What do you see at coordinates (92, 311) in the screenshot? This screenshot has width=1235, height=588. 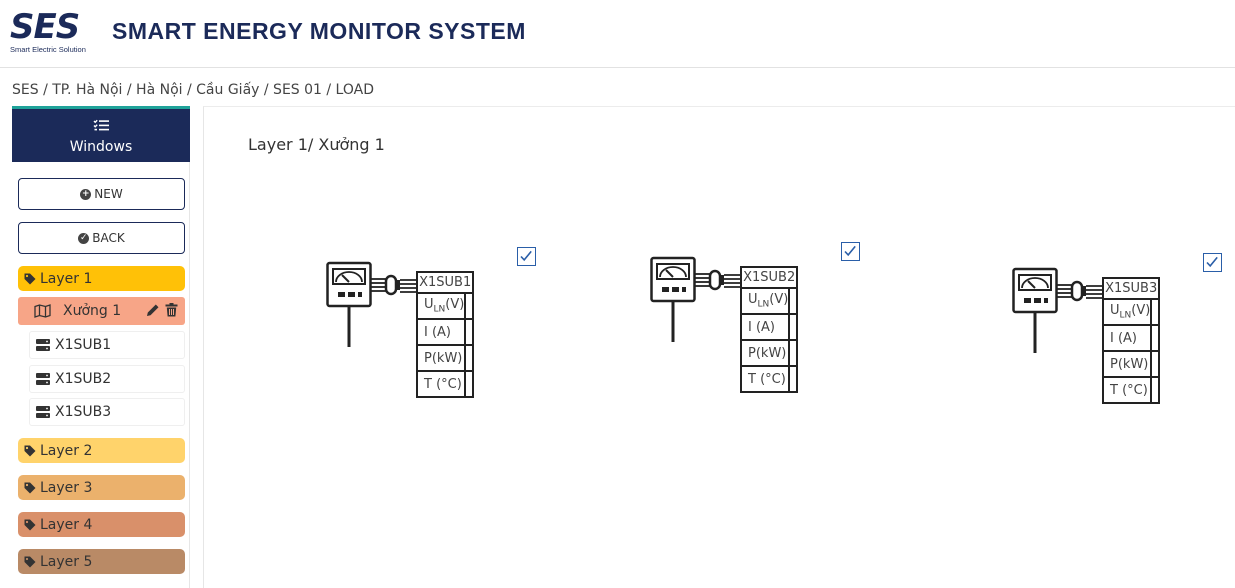 I see `sidebar-item-label: Xưởng 1` at bounding box center [92, 311].